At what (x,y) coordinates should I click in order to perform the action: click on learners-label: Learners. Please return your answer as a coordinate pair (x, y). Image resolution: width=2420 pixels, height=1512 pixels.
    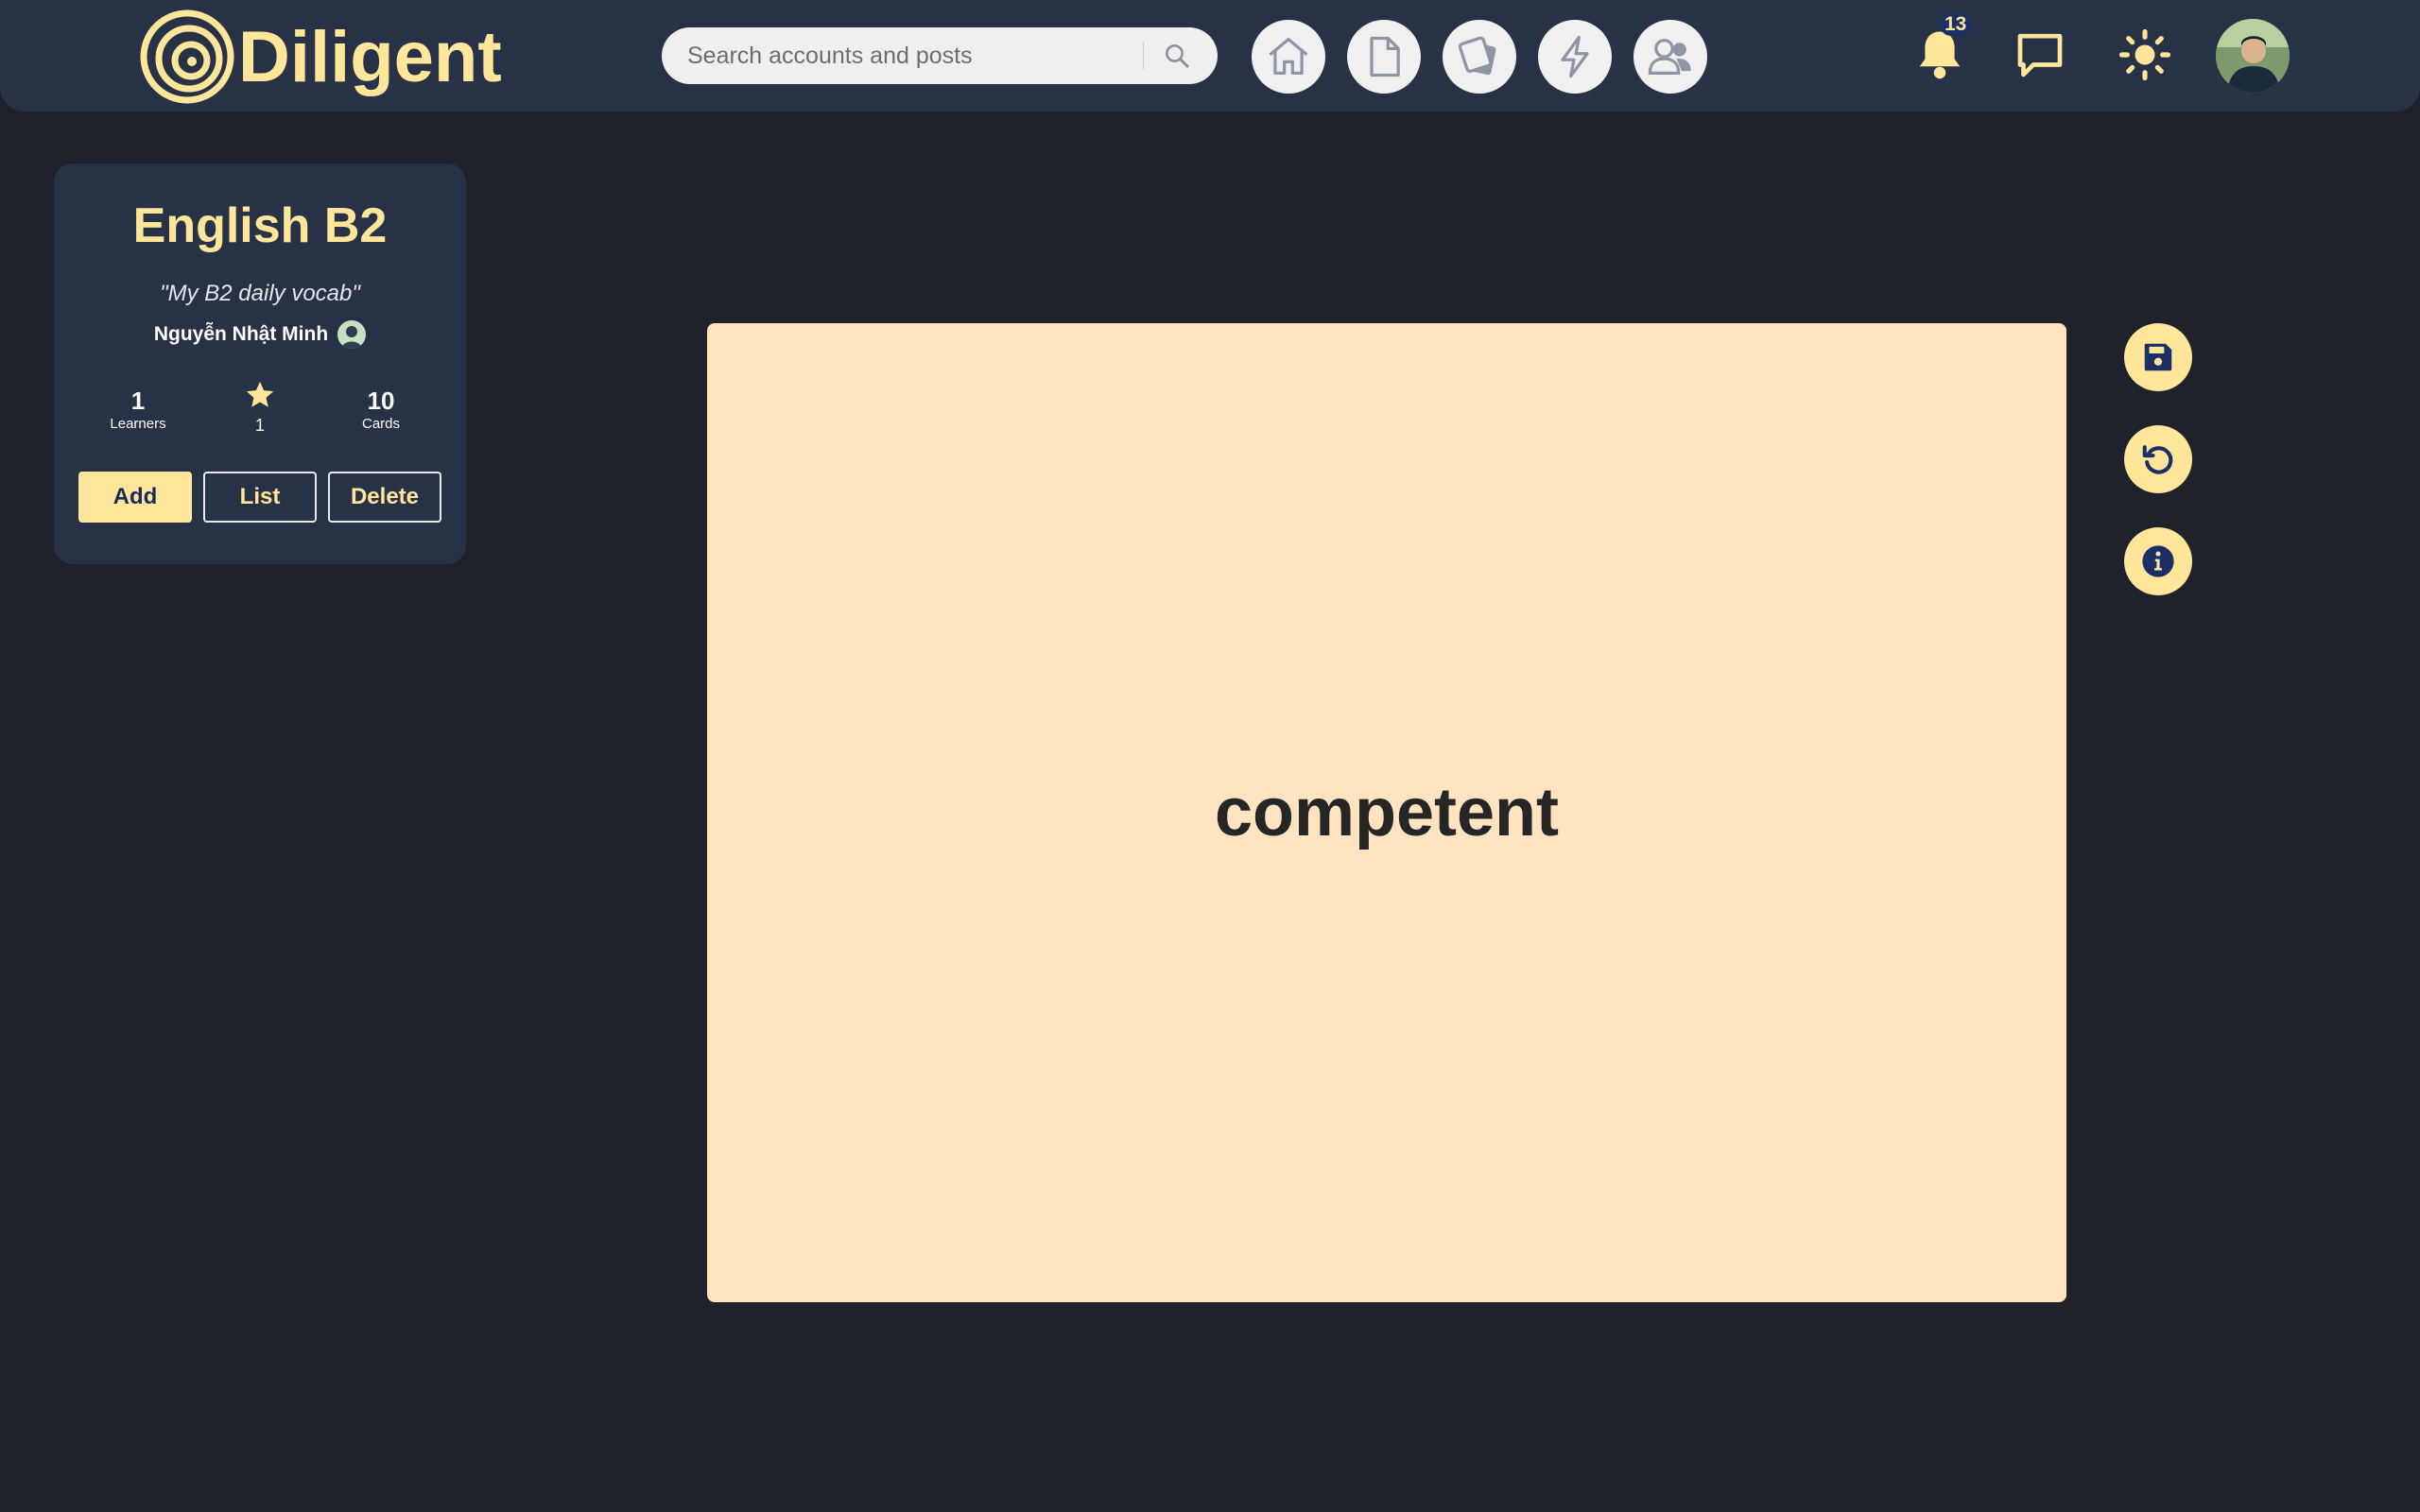
    Looking at the image, I should click on (138, 424).